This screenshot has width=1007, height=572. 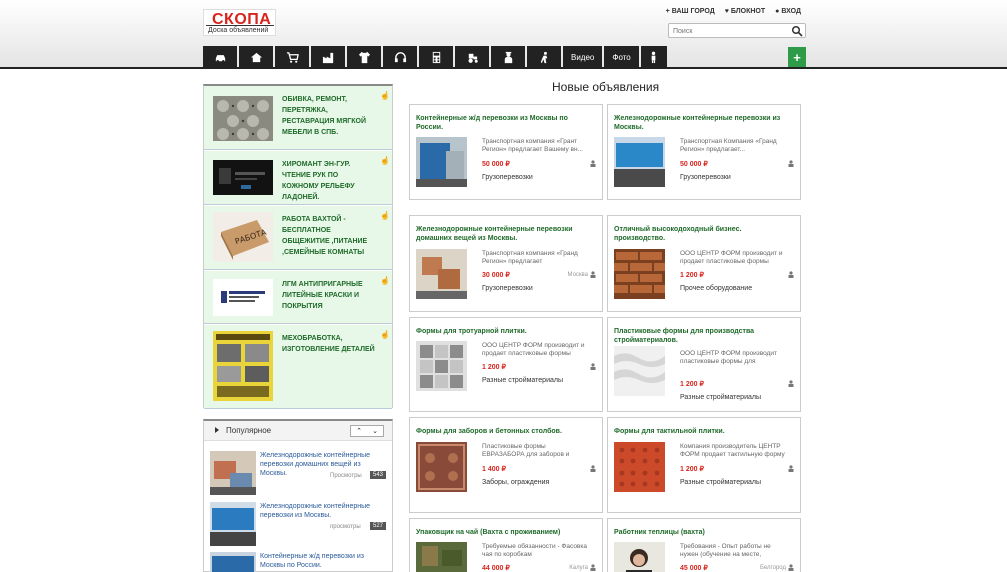 I want to click on nav-cars, so click(x=220, y=57).